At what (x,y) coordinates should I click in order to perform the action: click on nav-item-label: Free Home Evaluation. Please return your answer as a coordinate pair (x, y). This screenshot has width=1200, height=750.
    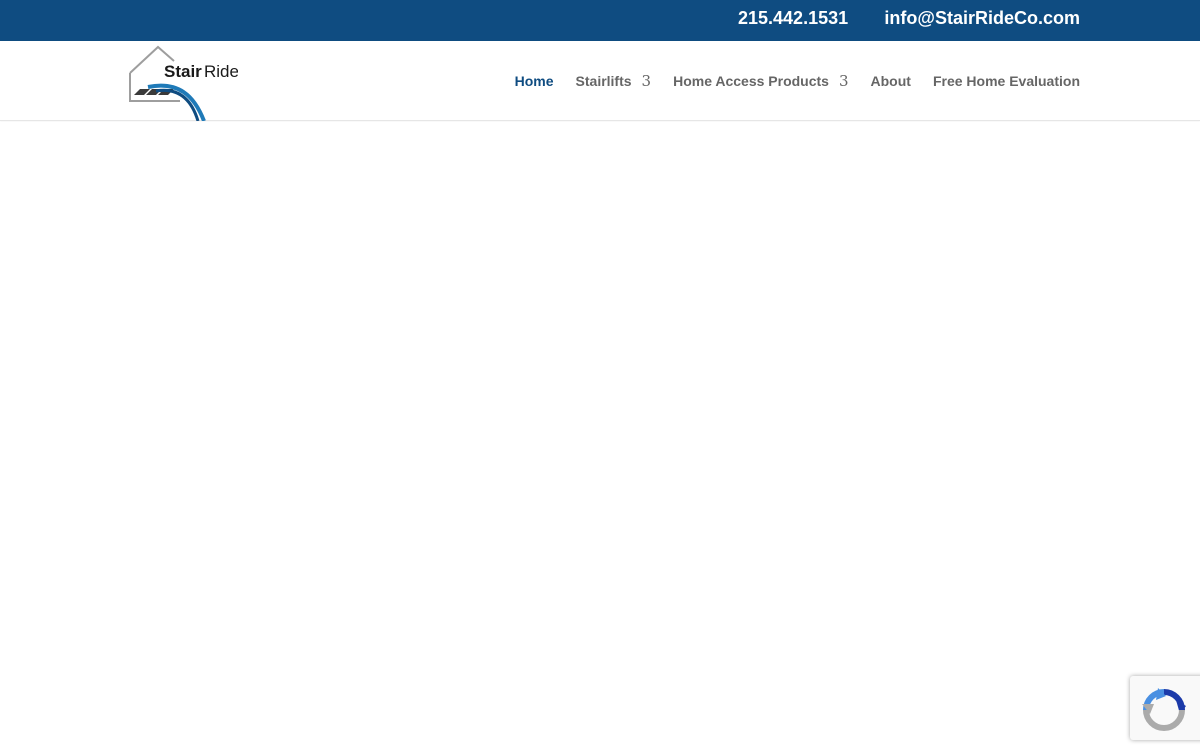
    Looking at the image, I should click on (1006, 81).